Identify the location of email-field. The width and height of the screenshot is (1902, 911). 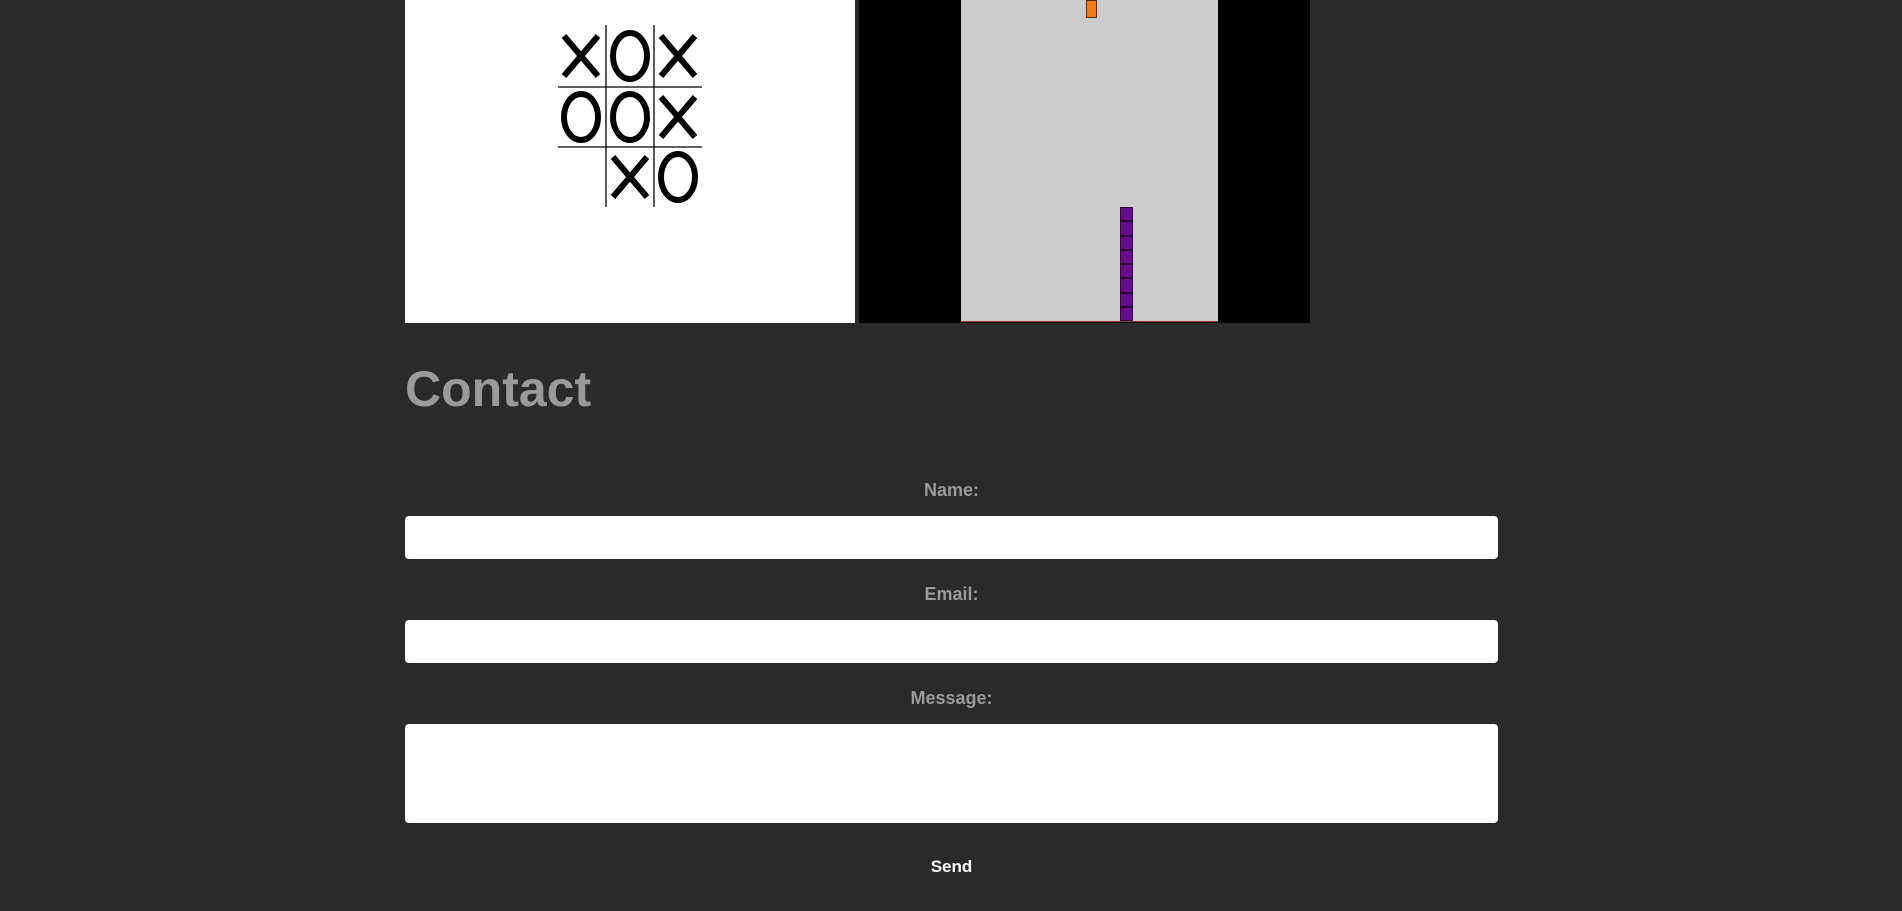
(951, 641).